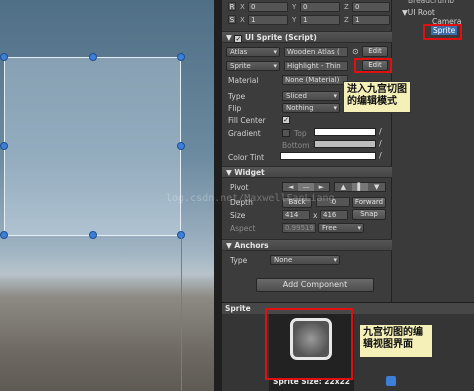 This screenshot has height=391, width=474. Describe the element at coordinates (315, 80) in the screenshot. I see `material-field: None (Material)` at that location.